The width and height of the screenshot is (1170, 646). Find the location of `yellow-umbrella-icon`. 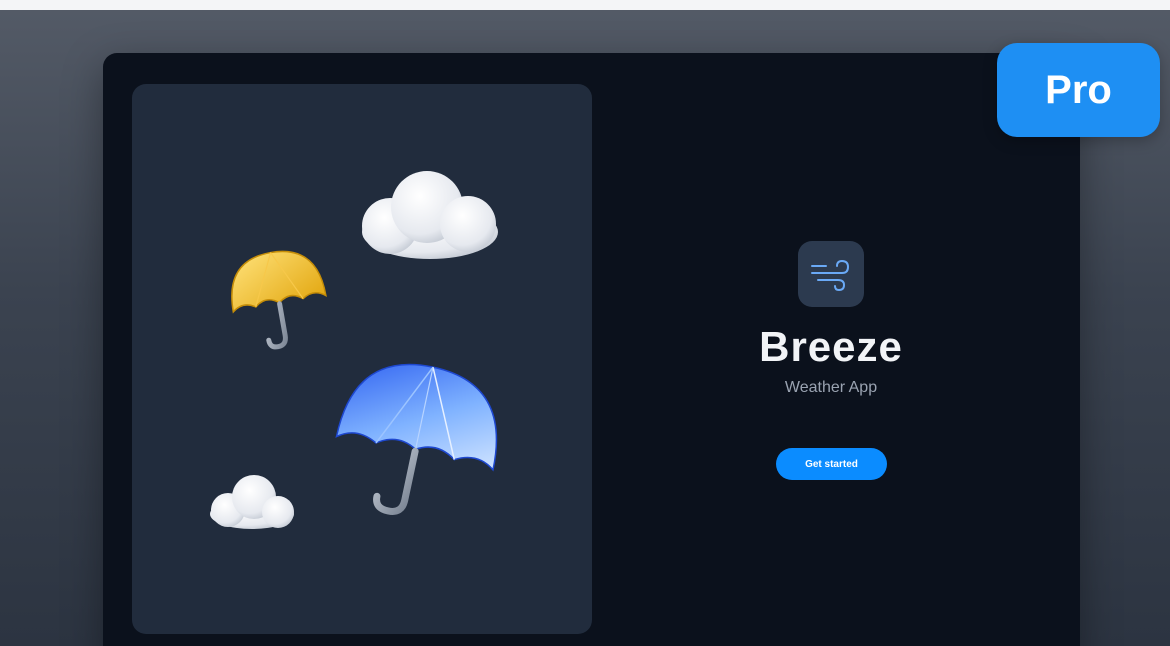

yellow-umbrella-icon is located at coordinates (279, 300).